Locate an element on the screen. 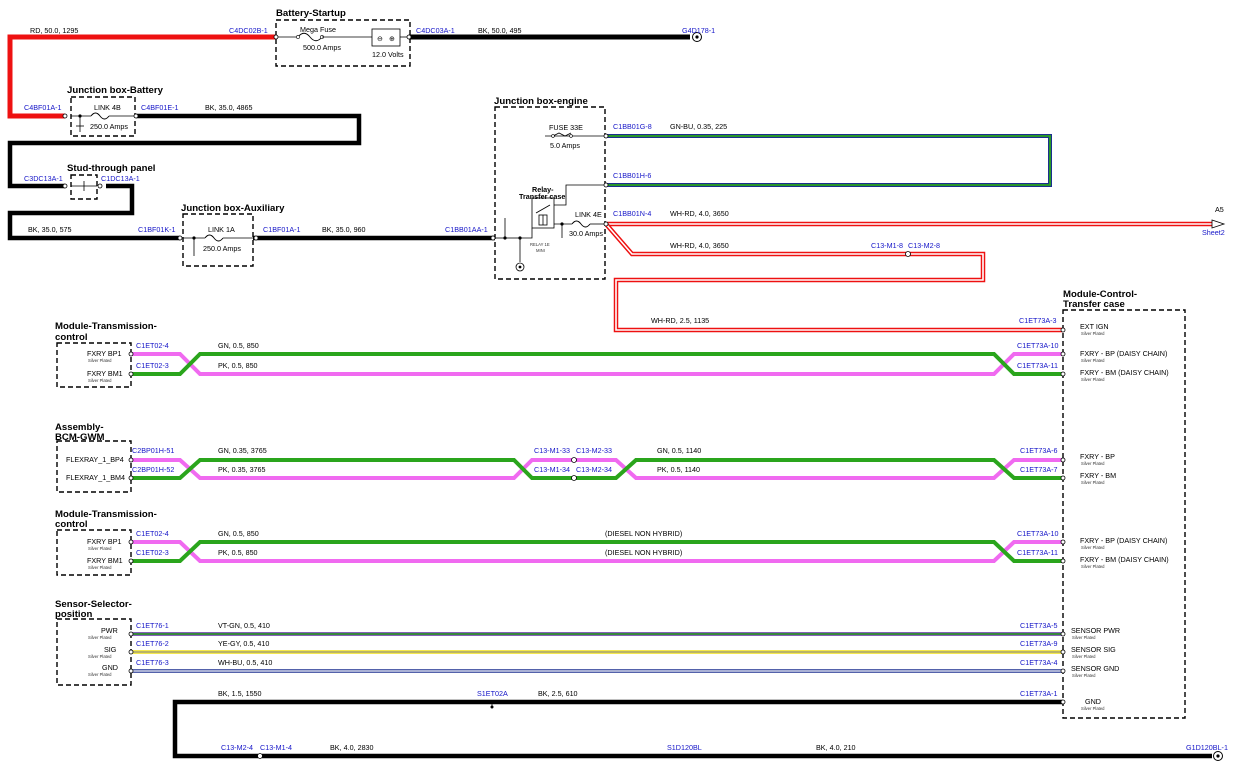  connector-label: C13-M1-8 is located at coordinates (887, 245).